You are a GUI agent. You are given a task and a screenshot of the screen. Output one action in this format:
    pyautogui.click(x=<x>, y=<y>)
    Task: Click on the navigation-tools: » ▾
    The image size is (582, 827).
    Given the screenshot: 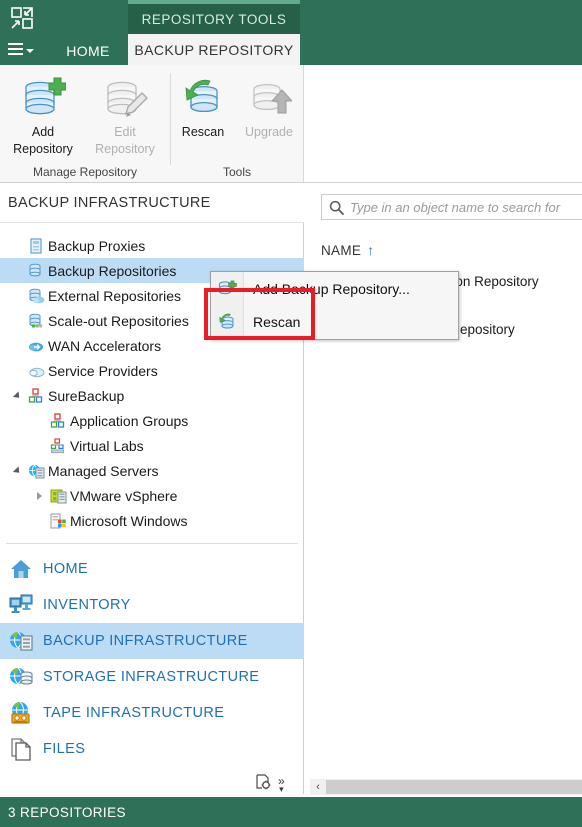 What is the action you would take?
    pyautogui.click(x=280, y=785)
    